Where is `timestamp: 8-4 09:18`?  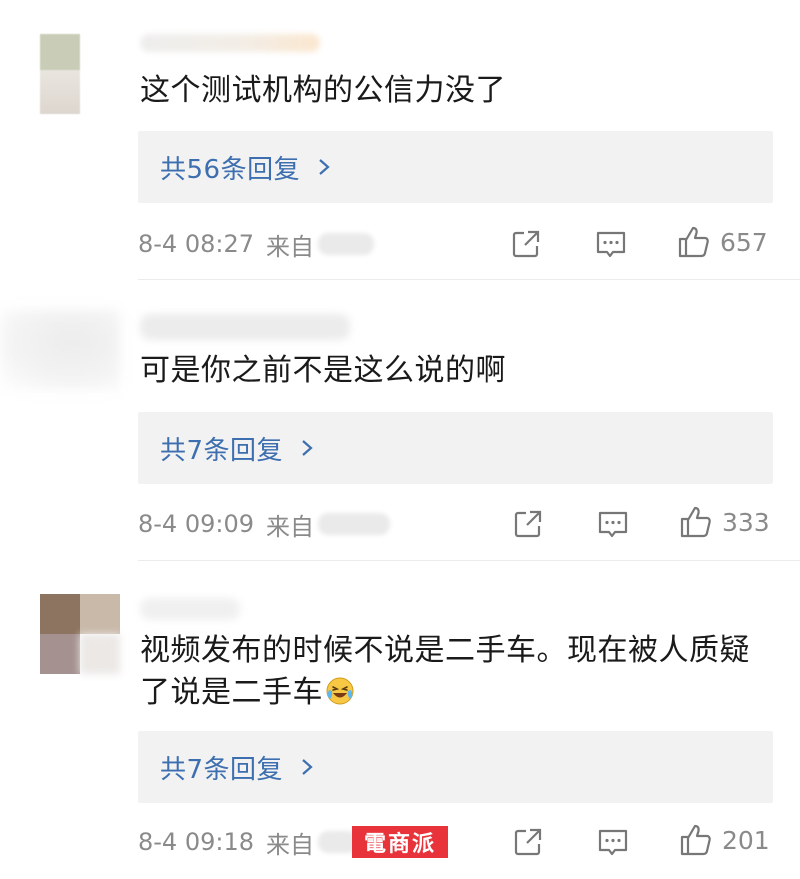 timestamp: 8-4 09:18 is located at coordinates (196, 842).